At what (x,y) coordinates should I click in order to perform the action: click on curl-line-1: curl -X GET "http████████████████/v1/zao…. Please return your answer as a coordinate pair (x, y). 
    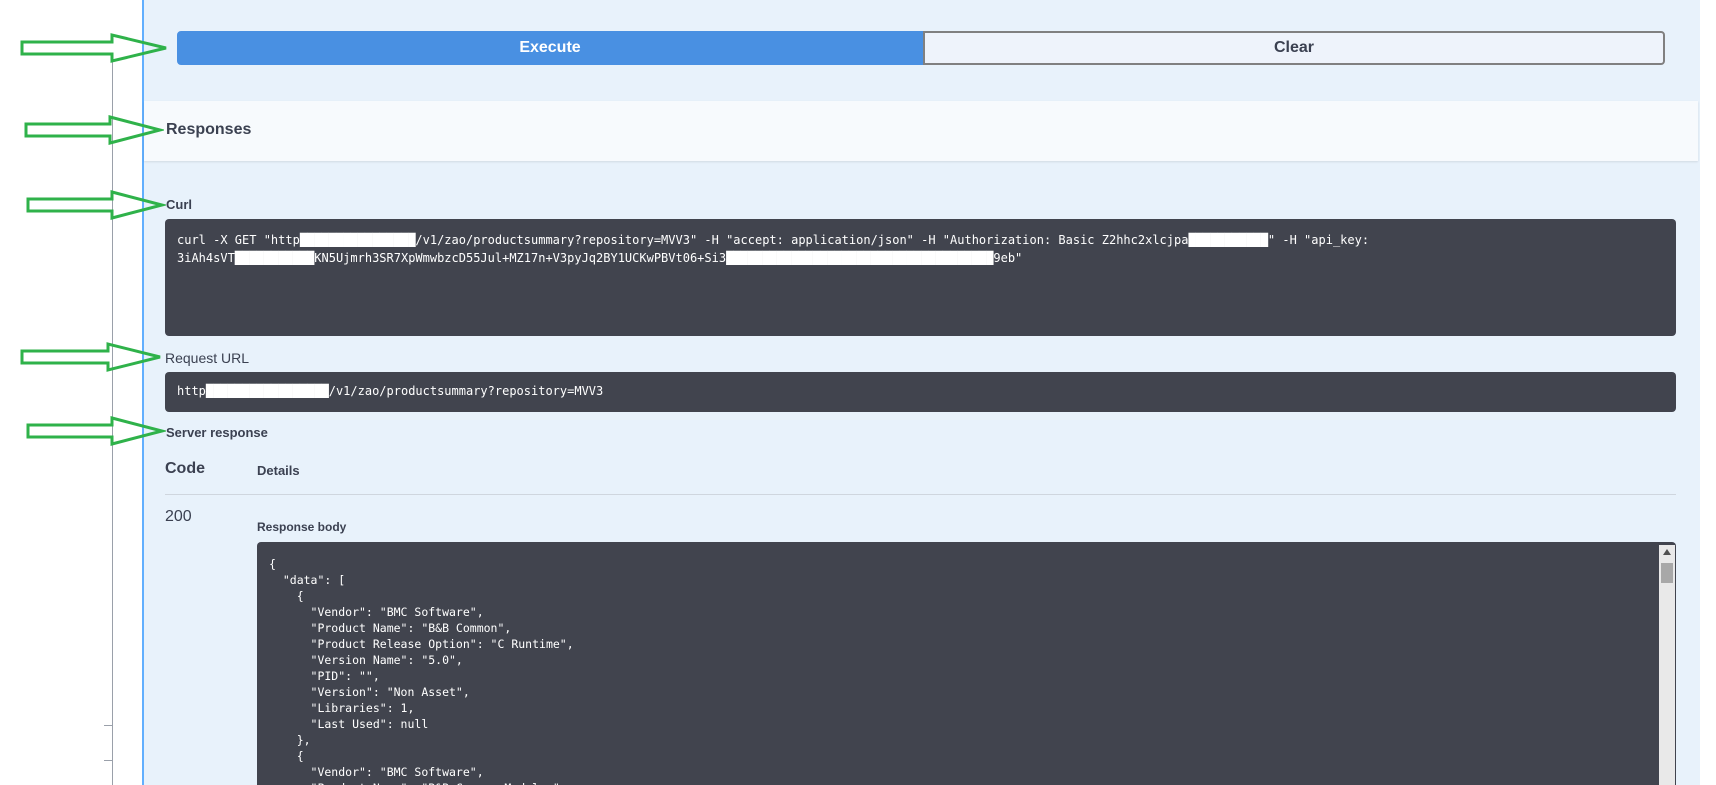
    Looking at the image, I should click on (773, 240).